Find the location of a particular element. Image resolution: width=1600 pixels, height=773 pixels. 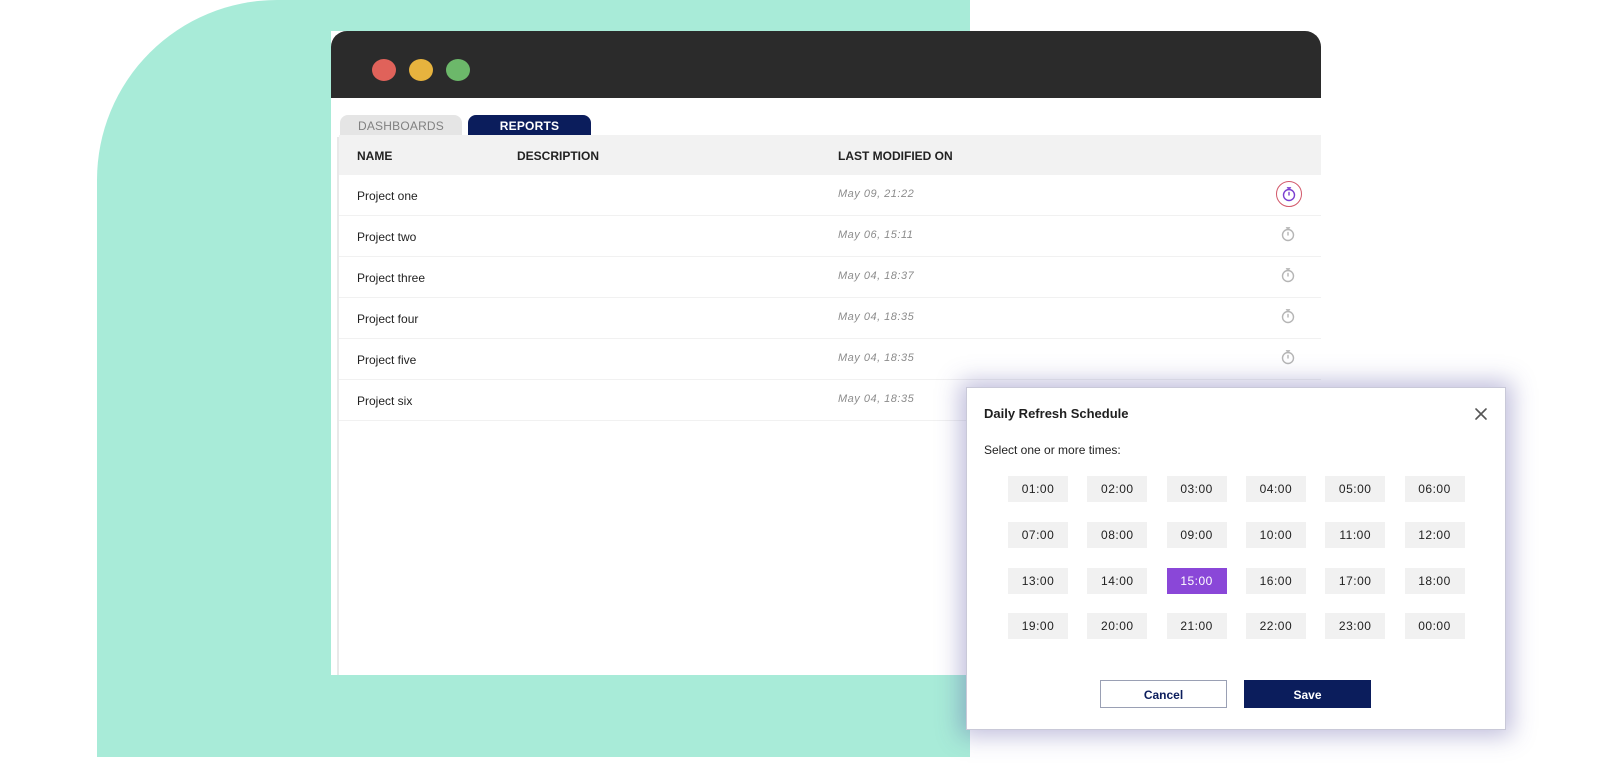

time-slot-2000: 20:00 is located at coordinates (1117, 626).